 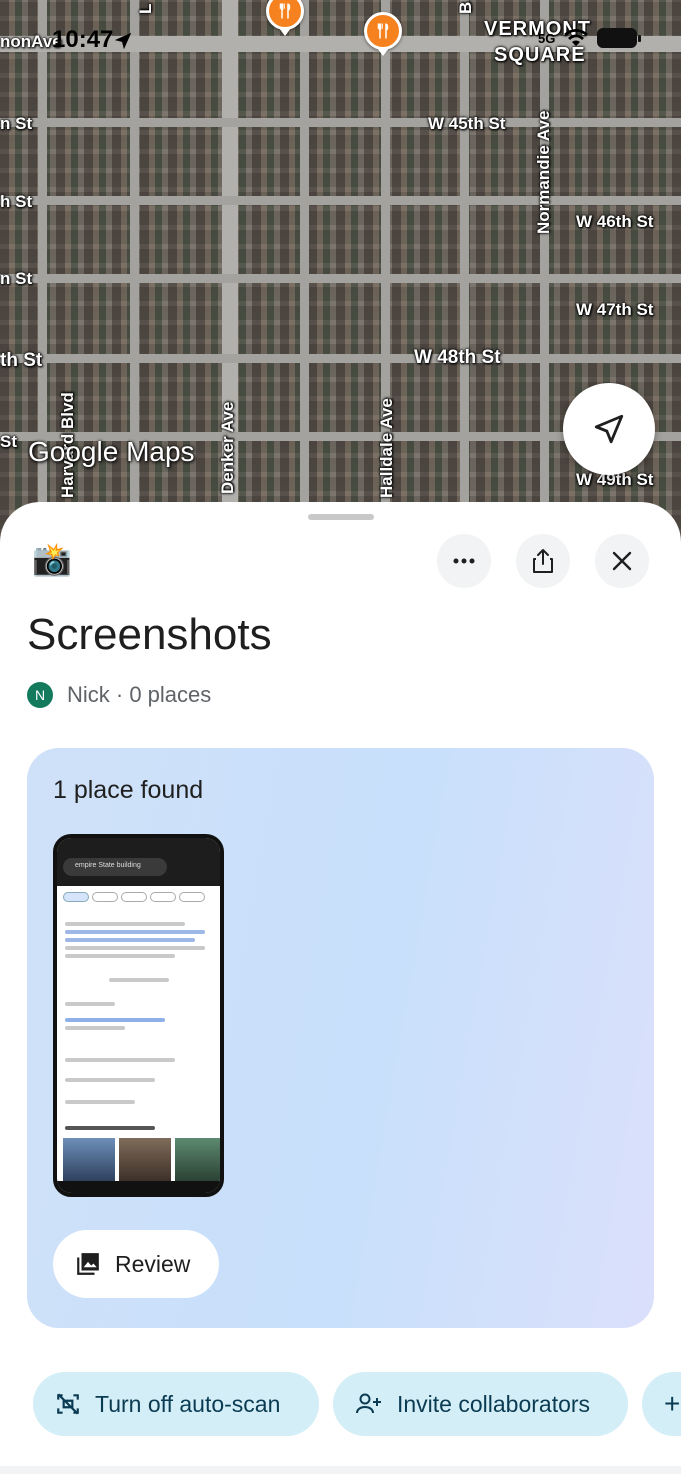 What do you see at coordinates (188, 1403) in the screenshot?
I see `chip-label: Turn off auto-scan` at bounding box center [188, 1403].